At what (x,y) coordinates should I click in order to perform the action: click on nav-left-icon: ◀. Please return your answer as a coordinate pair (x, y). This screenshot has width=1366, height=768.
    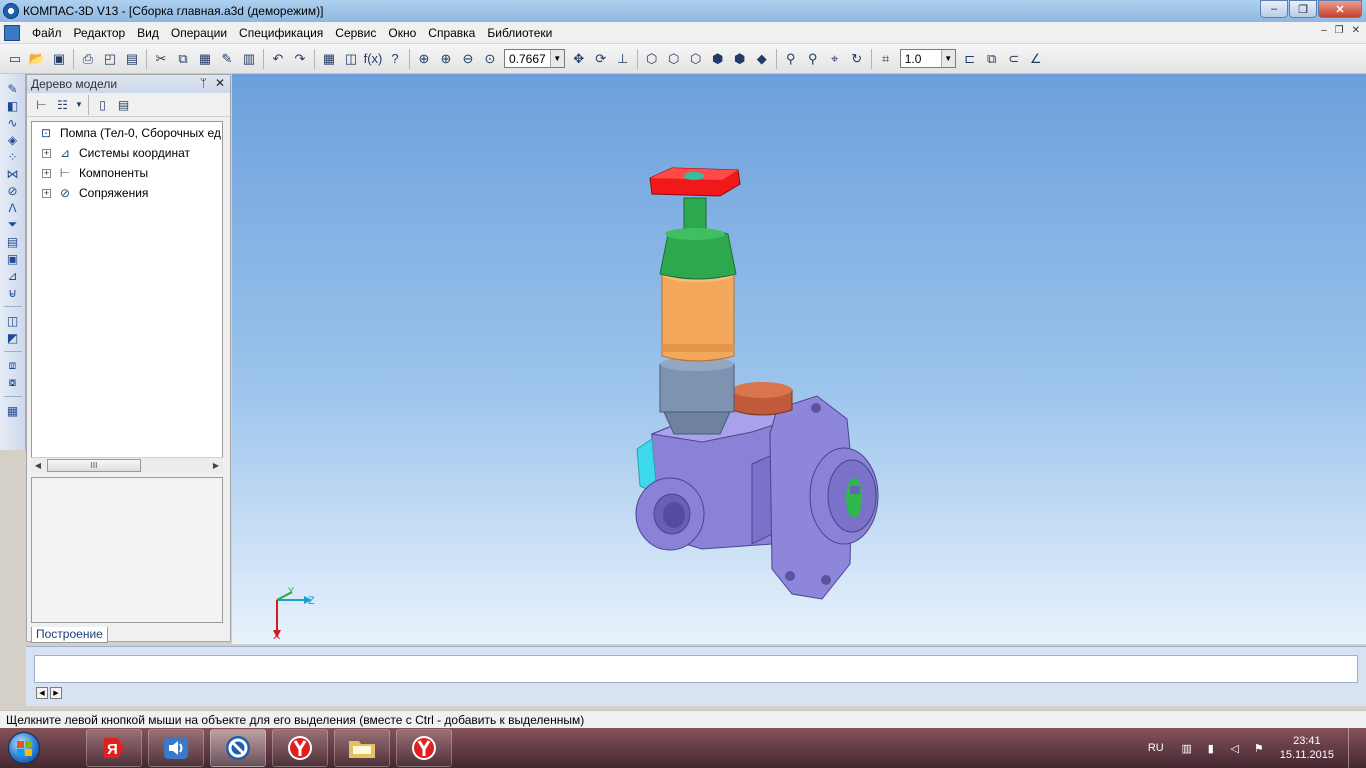
    Looking at the image, I should click on (42, 693).